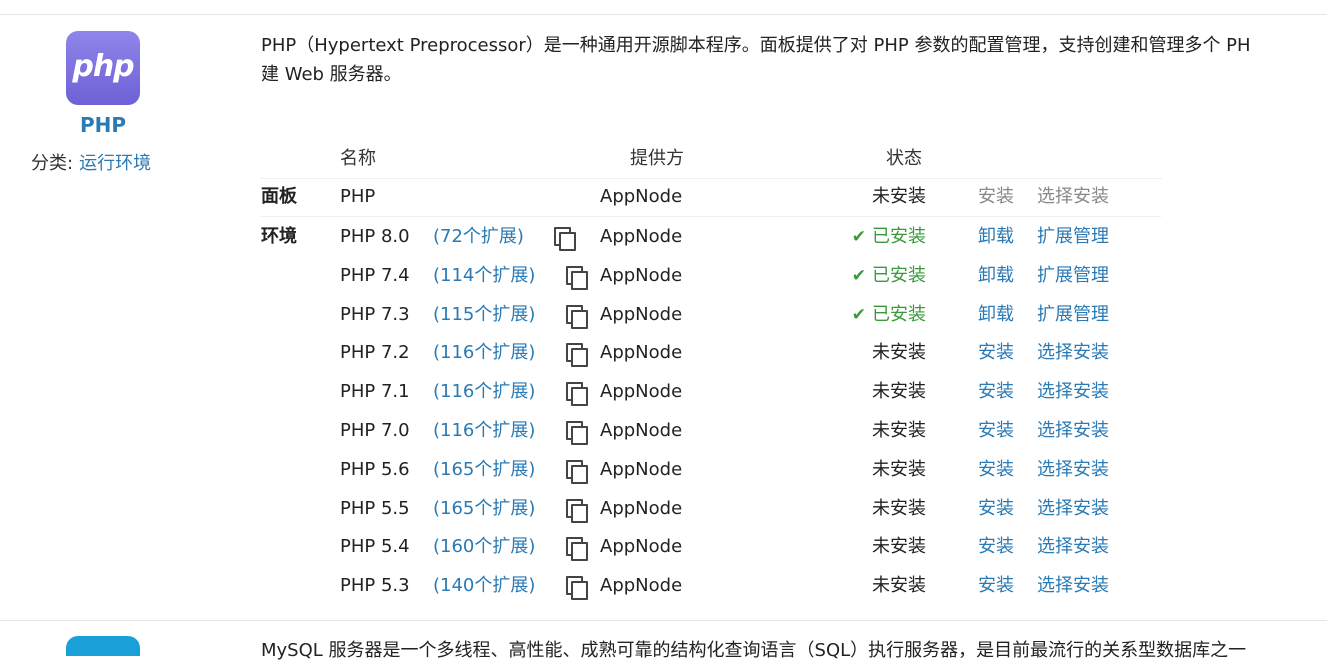 The width and height of the screenshot is (1327, 662). I want to click on extension-count-link: (160个扩展), so click(484, 547).